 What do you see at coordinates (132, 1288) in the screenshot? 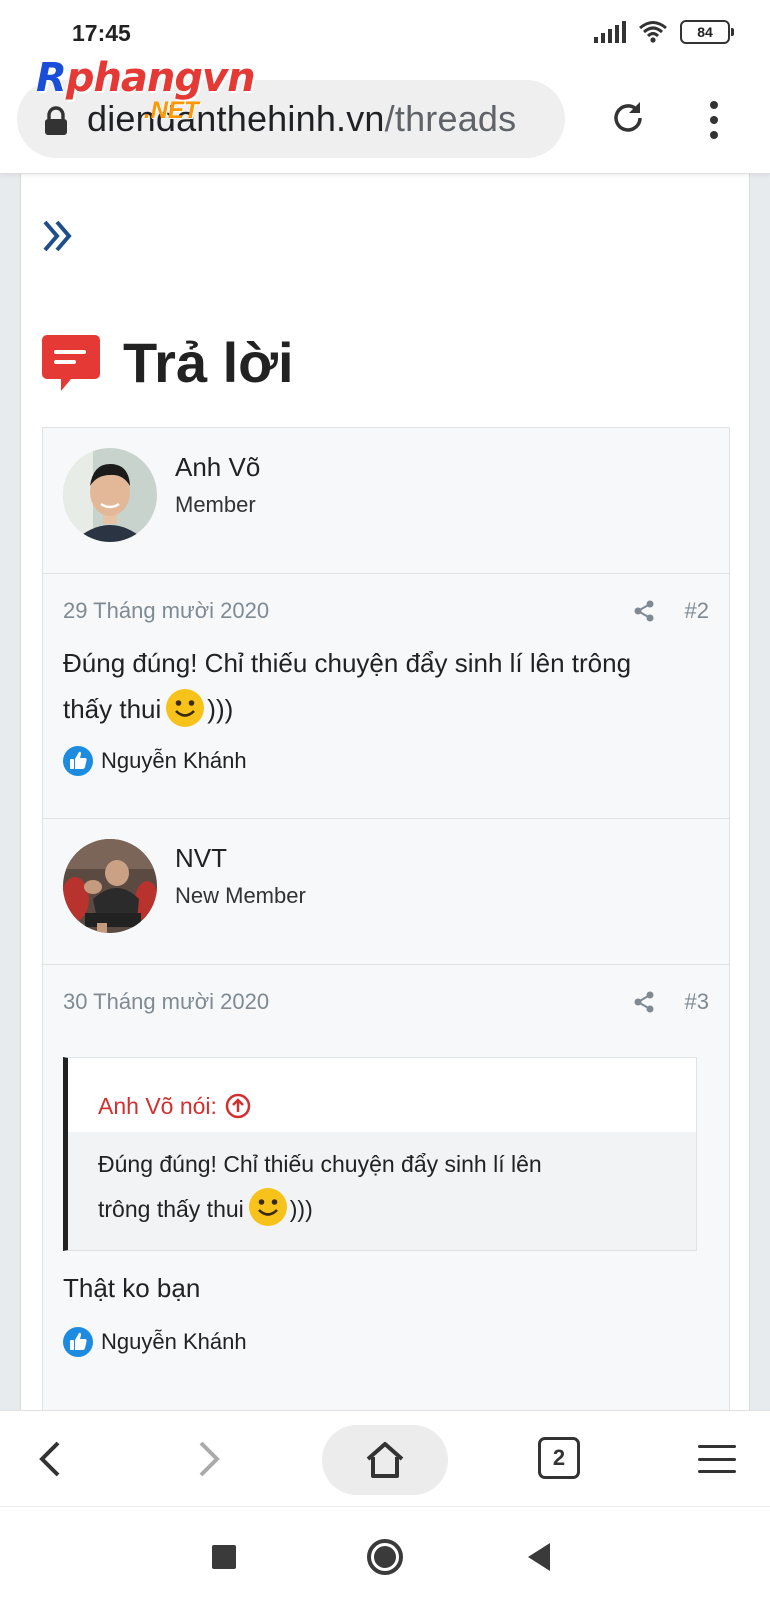
I see `post-message: Thật ko bạn` at bounding box center [132, 1288].